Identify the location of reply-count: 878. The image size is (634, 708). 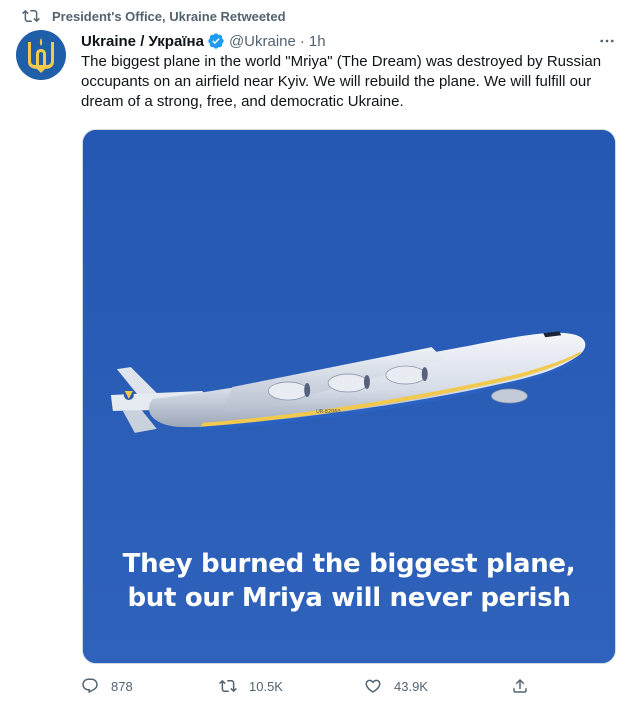
(122, 686).